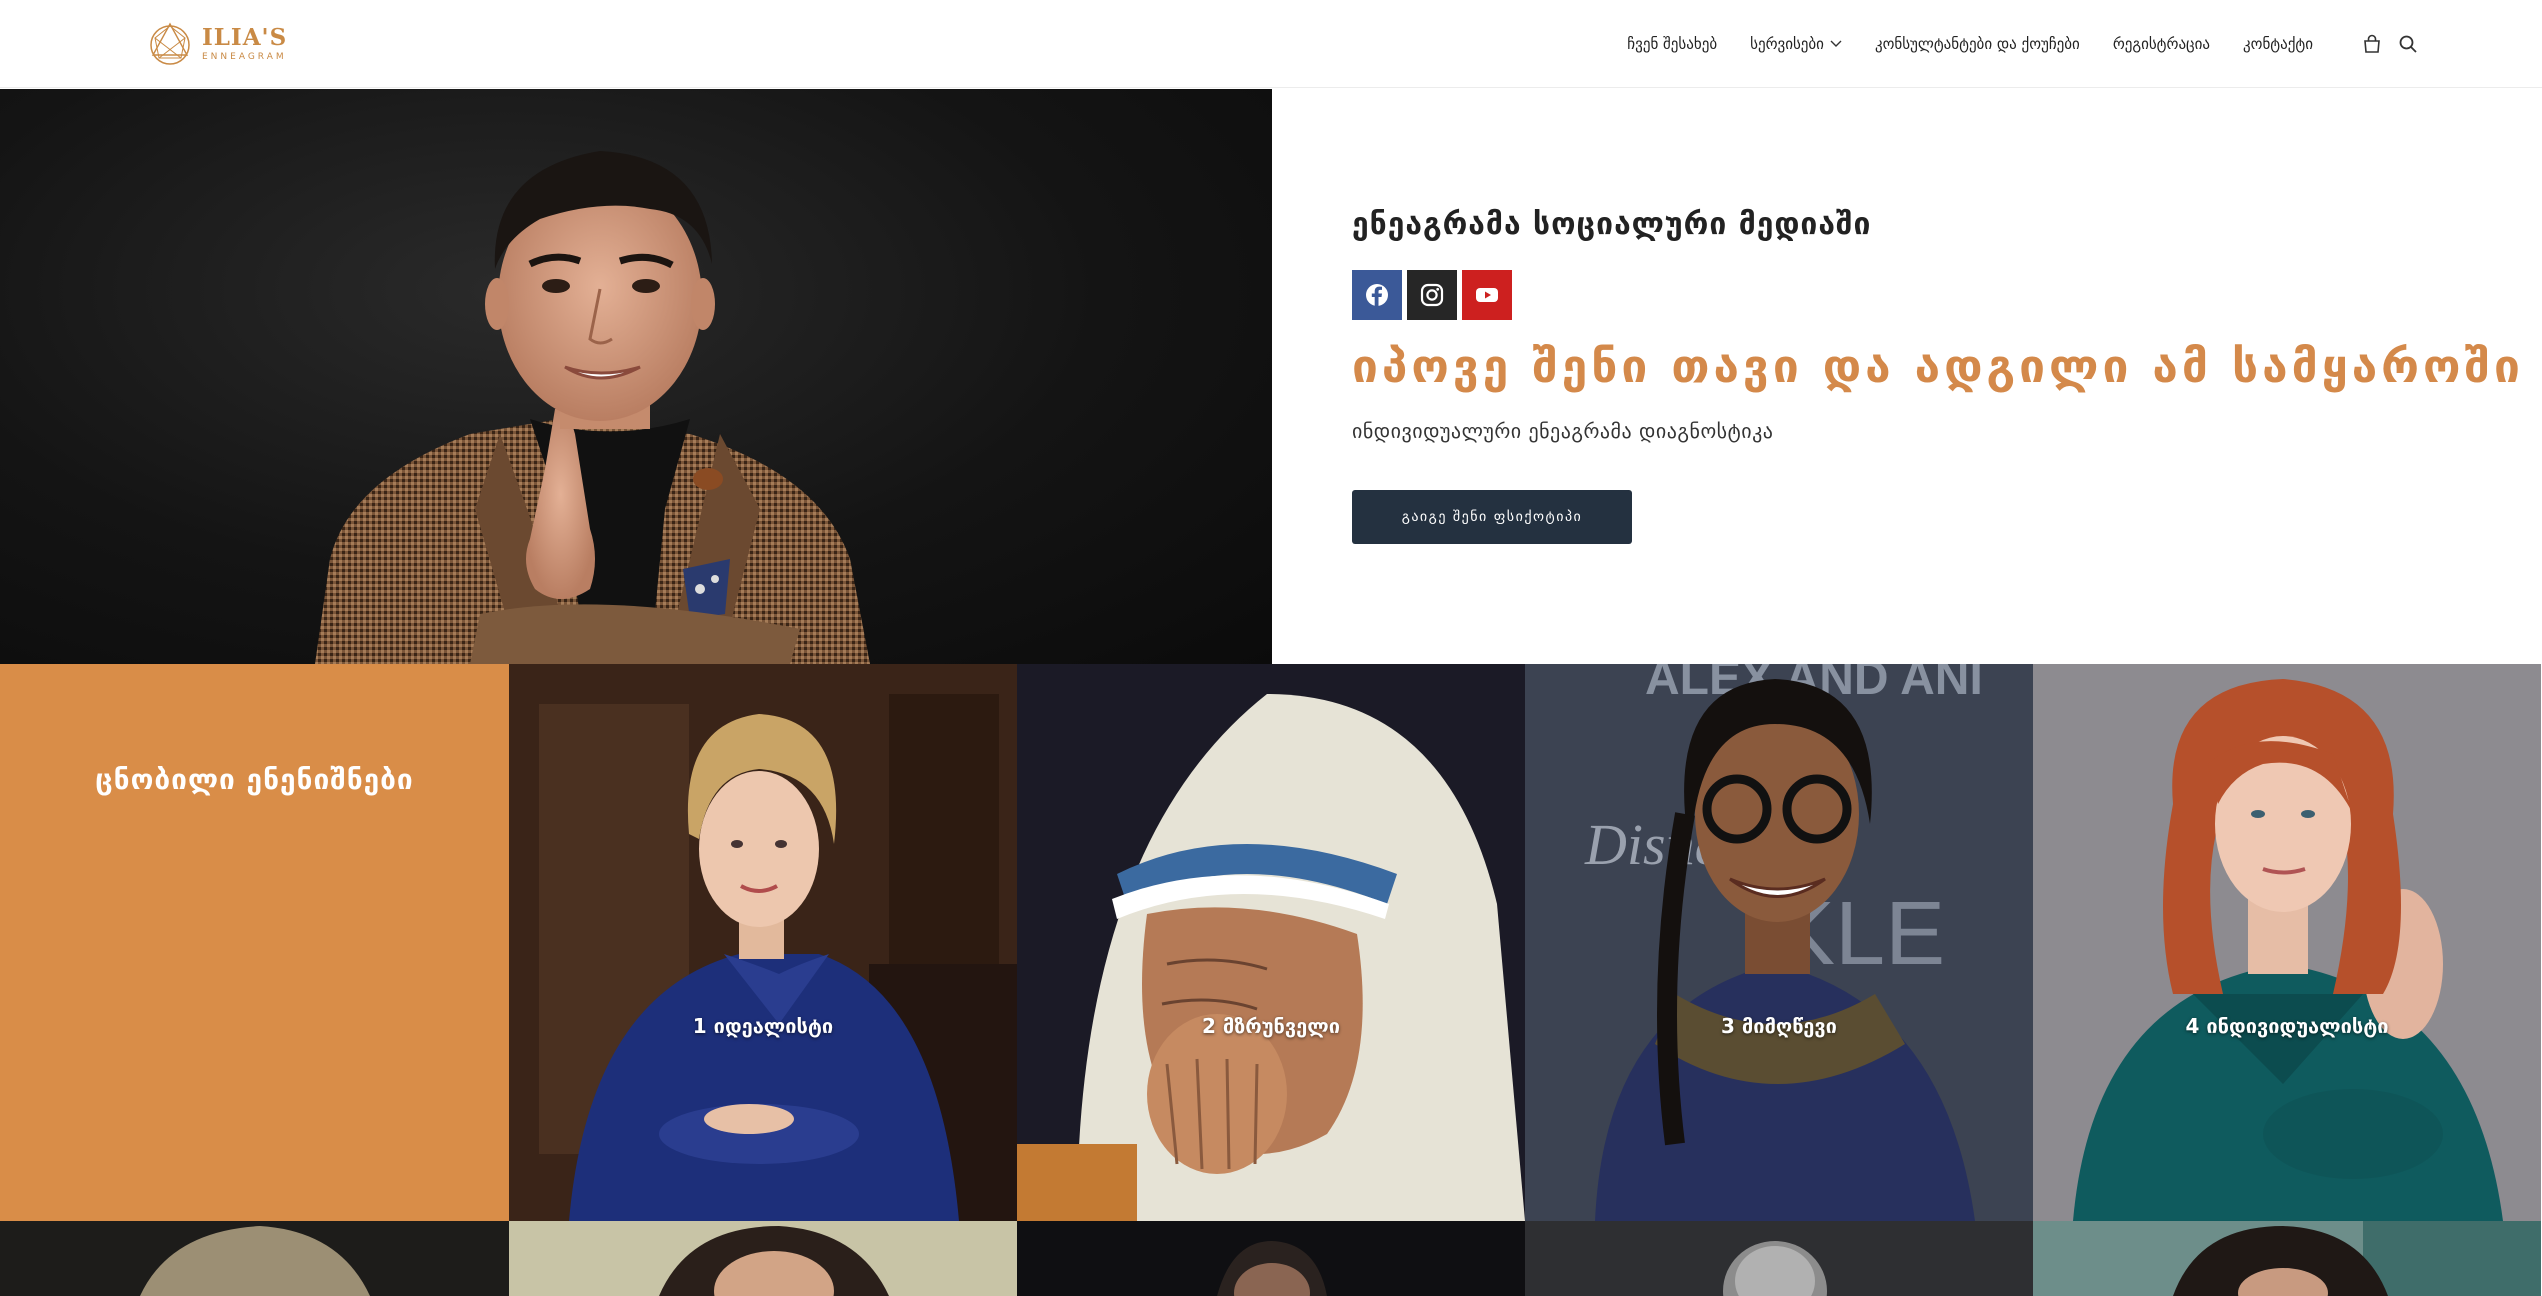 This screenshot has width=2542, height=1296. Describe the element at coordinates (2408, 44) in the screenshot. I see `search-icon` at that location.